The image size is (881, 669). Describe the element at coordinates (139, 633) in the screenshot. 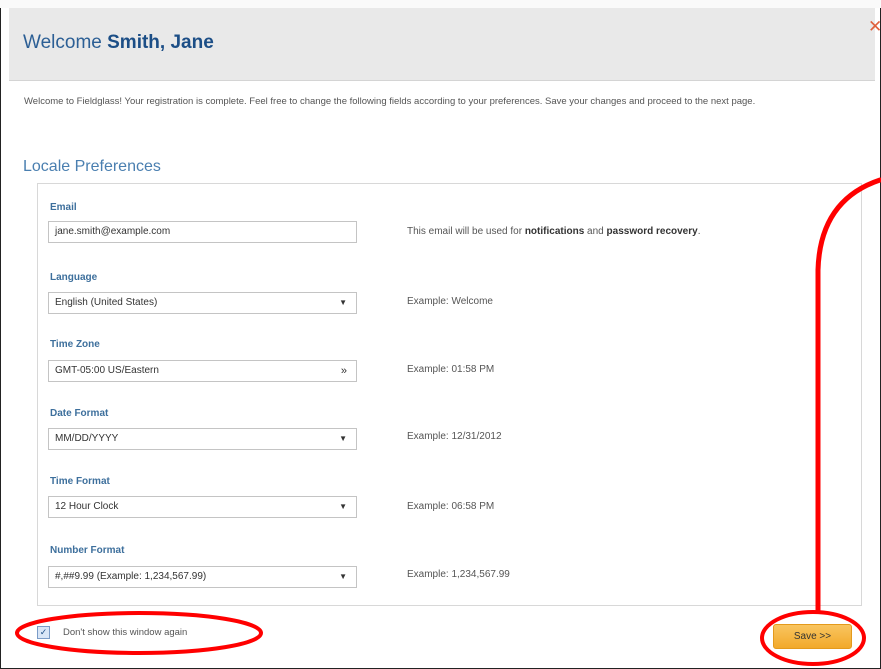

I see `annotation-circle-checkbox` at that location.